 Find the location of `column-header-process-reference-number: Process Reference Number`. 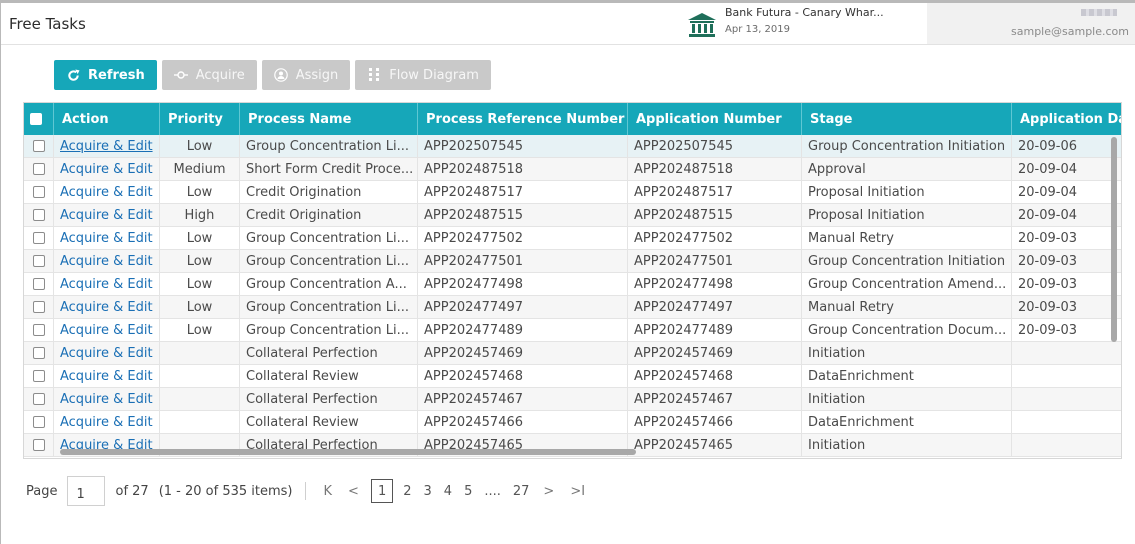

column-header-process-reference-number: Process Reference Number is located at coordinates (523, 119).